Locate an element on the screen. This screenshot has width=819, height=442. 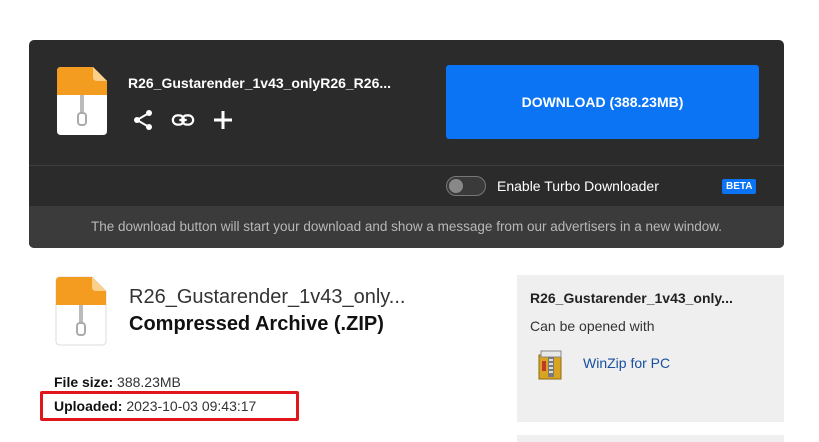
download-button: DOWNLOAD (388.23MB) is located at coordinates (602, 102).